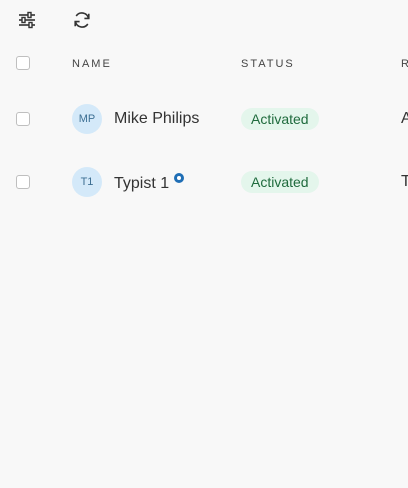 This screenshot has height=488, width=408. I want to click on table-row: T1 Typist 1 Activated T, so click(204, 182).